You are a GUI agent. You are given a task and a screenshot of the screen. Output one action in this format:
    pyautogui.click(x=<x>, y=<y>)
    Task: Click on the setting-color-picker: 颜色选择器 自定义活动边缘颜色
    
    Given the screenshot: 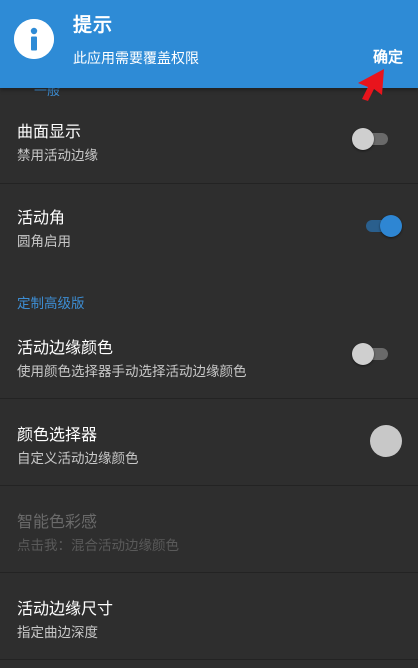 What is the action you would take?
    pyautogui.click(x=209, y=442)
    